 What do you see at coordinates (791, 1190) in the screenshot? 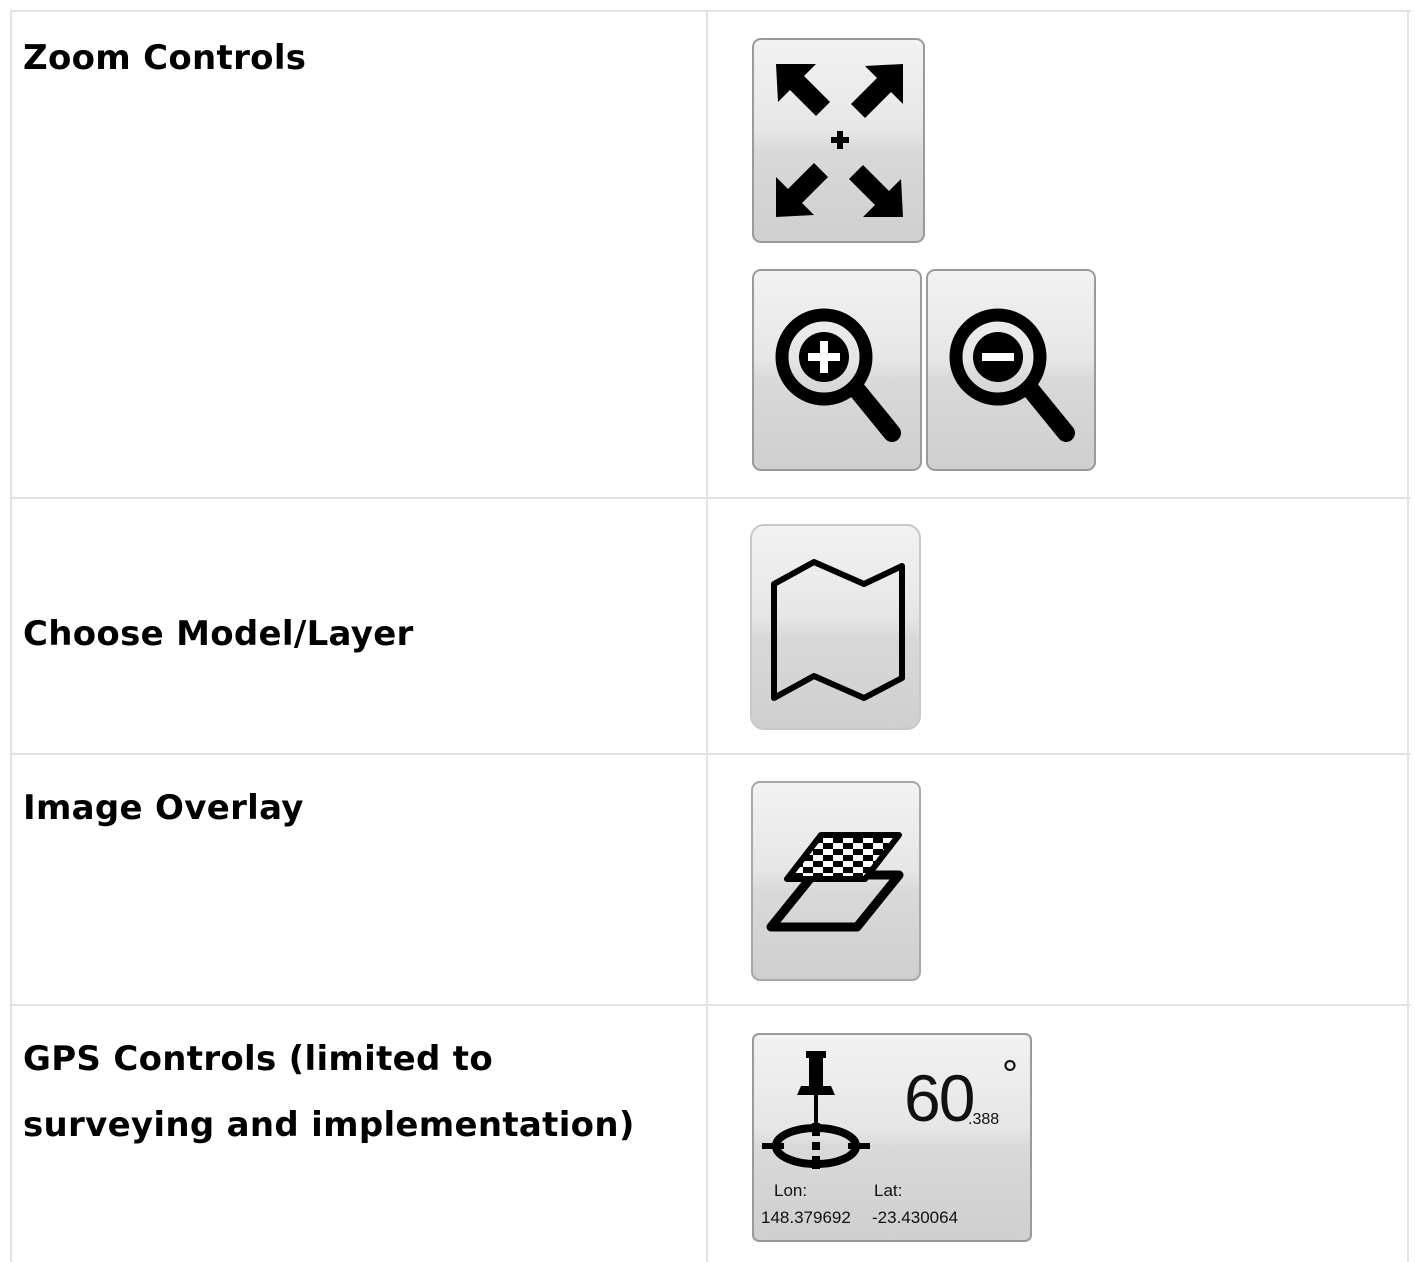
I see `lon-label: Lon:` at bounding box center [791, 1190].